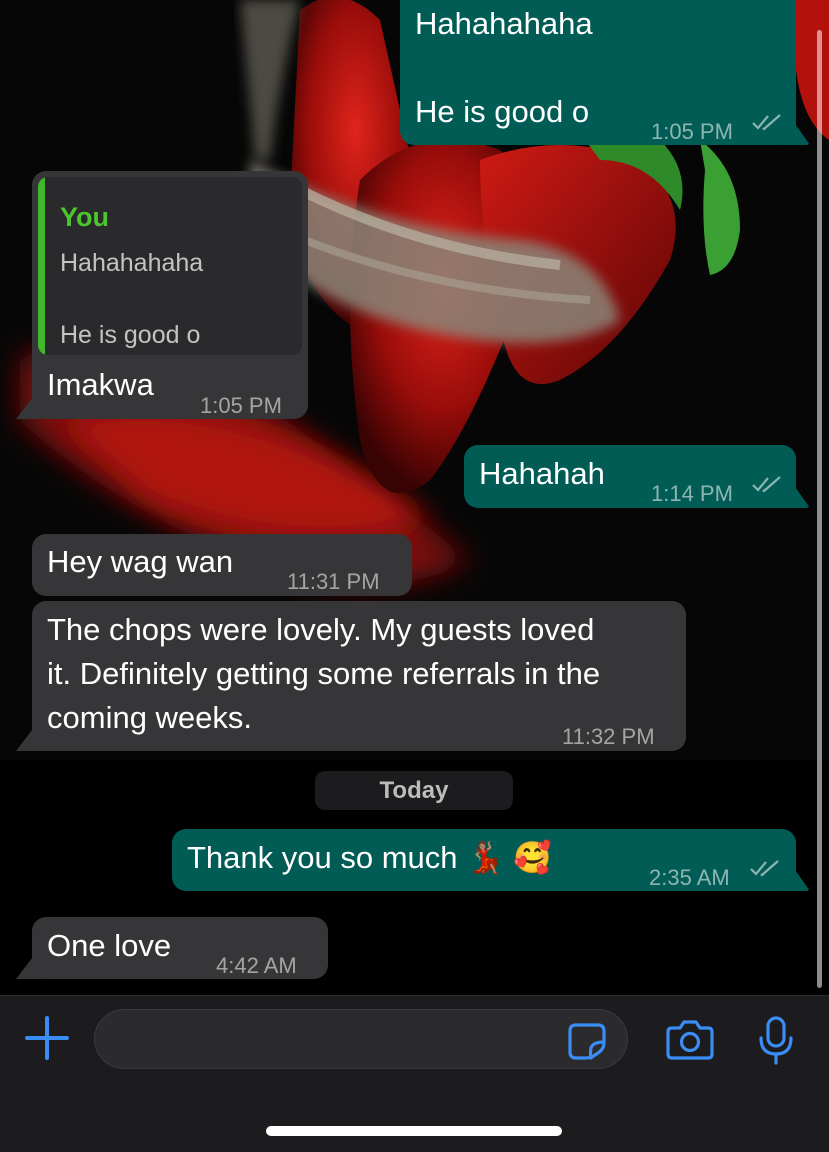  I want to click on message-text: Hahahahaha, so click(504, 23).